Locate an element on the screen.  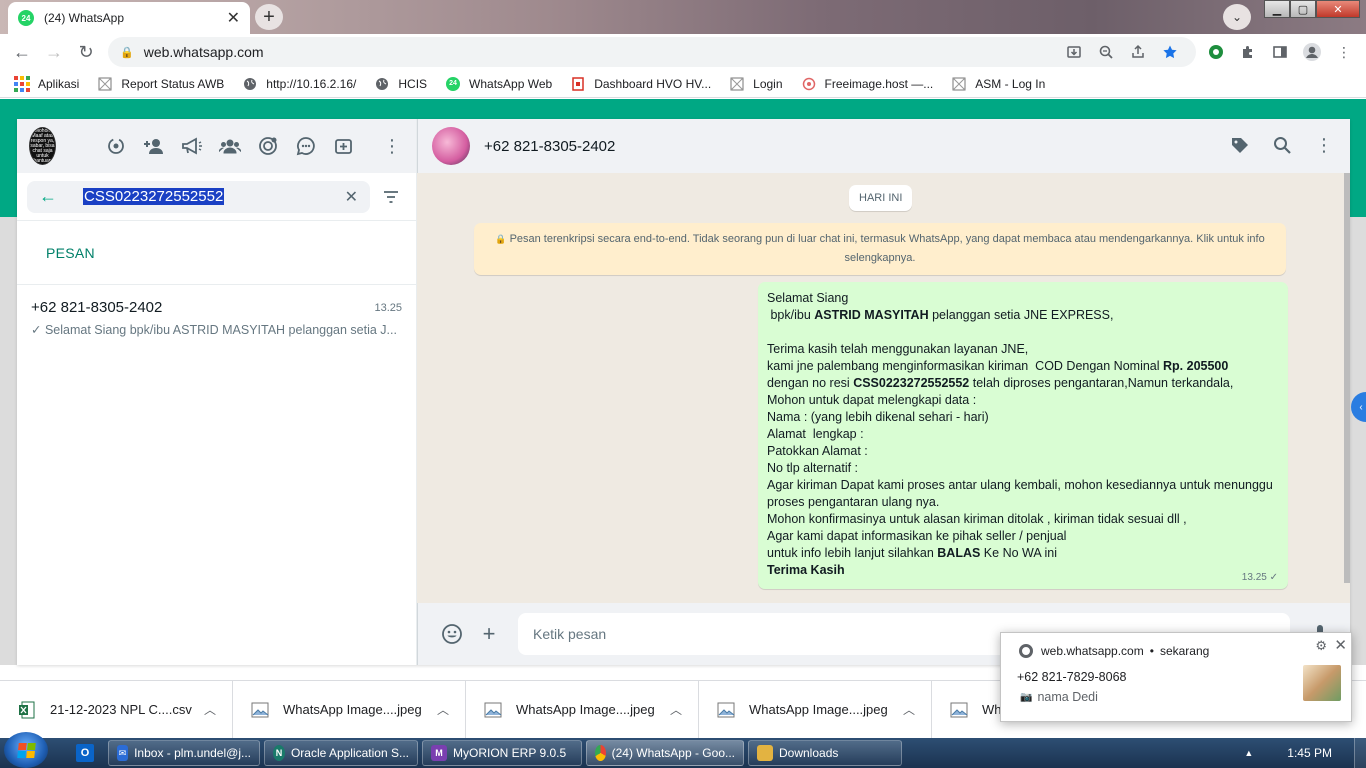
bookmark-asm-login: ASM - Log In is located at coordinates (998, 84).